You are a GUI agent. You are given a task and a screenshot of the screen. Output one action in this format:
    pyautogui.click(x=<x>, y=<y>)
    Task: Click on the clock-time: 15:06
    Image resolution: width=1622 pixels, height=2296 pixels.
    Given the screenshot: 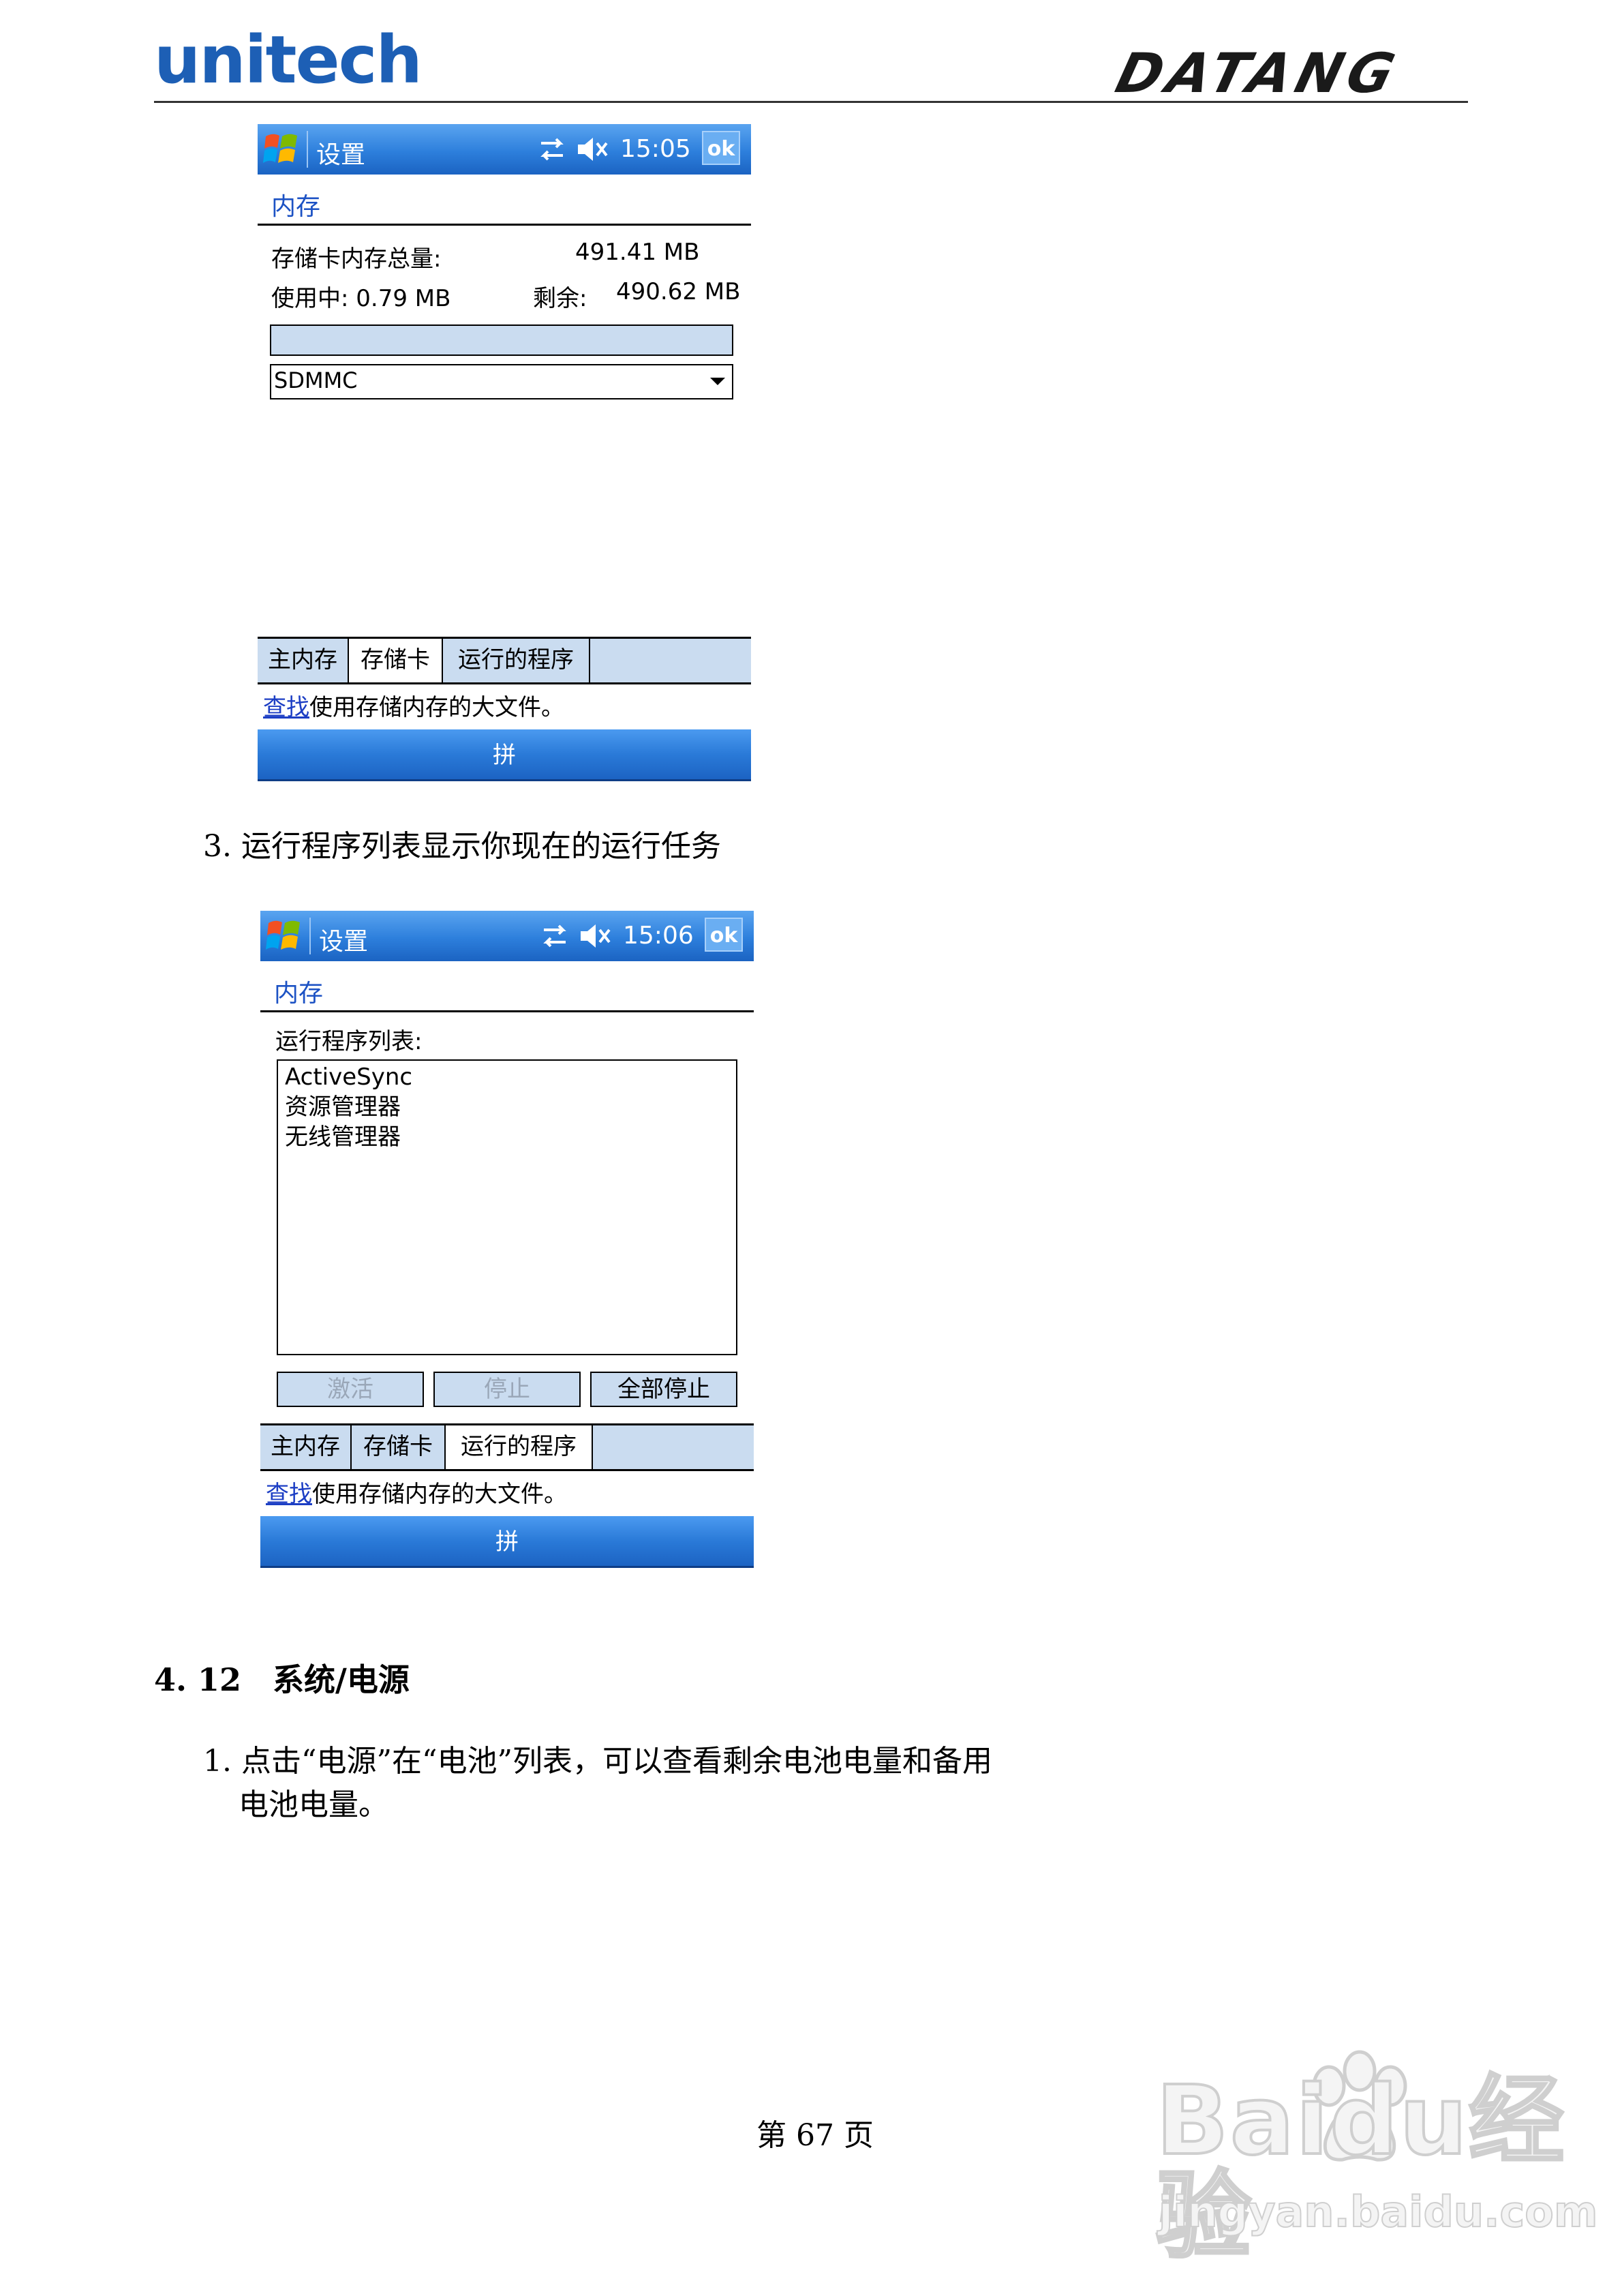 What is the action you would take?
    pyautogui.click(x=658, y=936)
    